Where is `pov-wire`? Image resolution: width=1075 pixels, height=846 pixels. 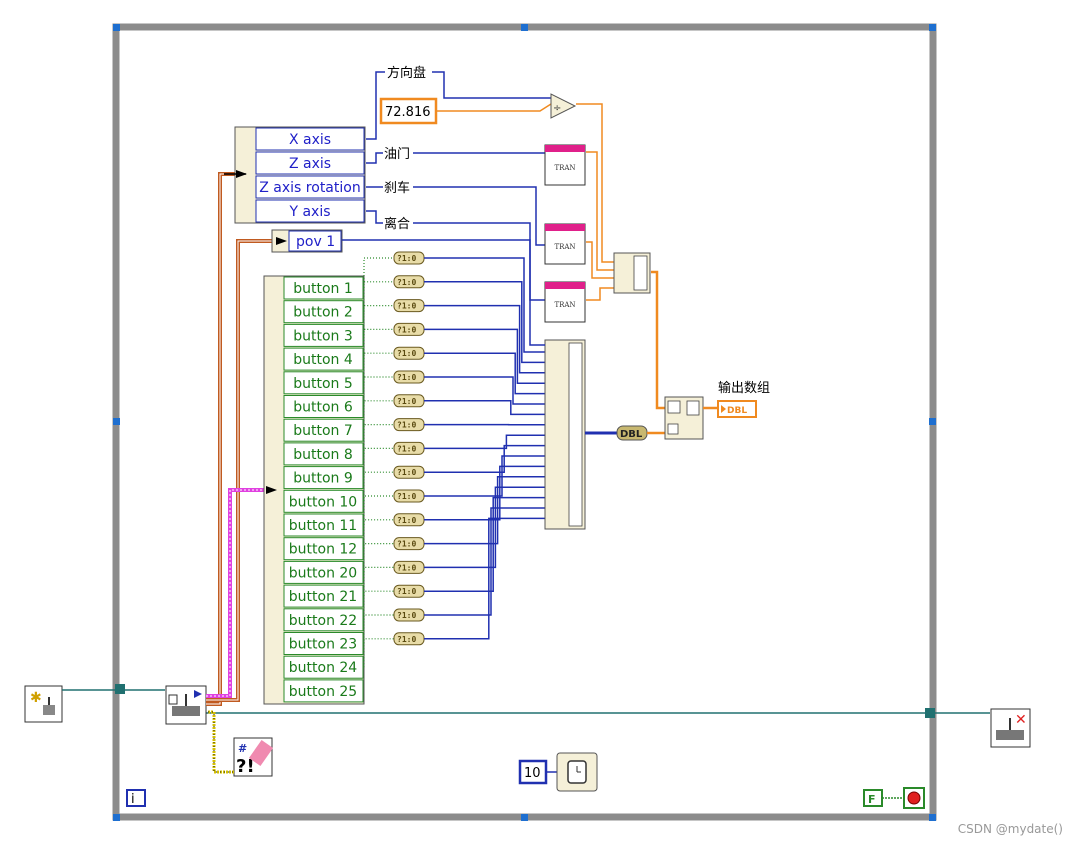 pov-wire is located at coordinates (239, 470).